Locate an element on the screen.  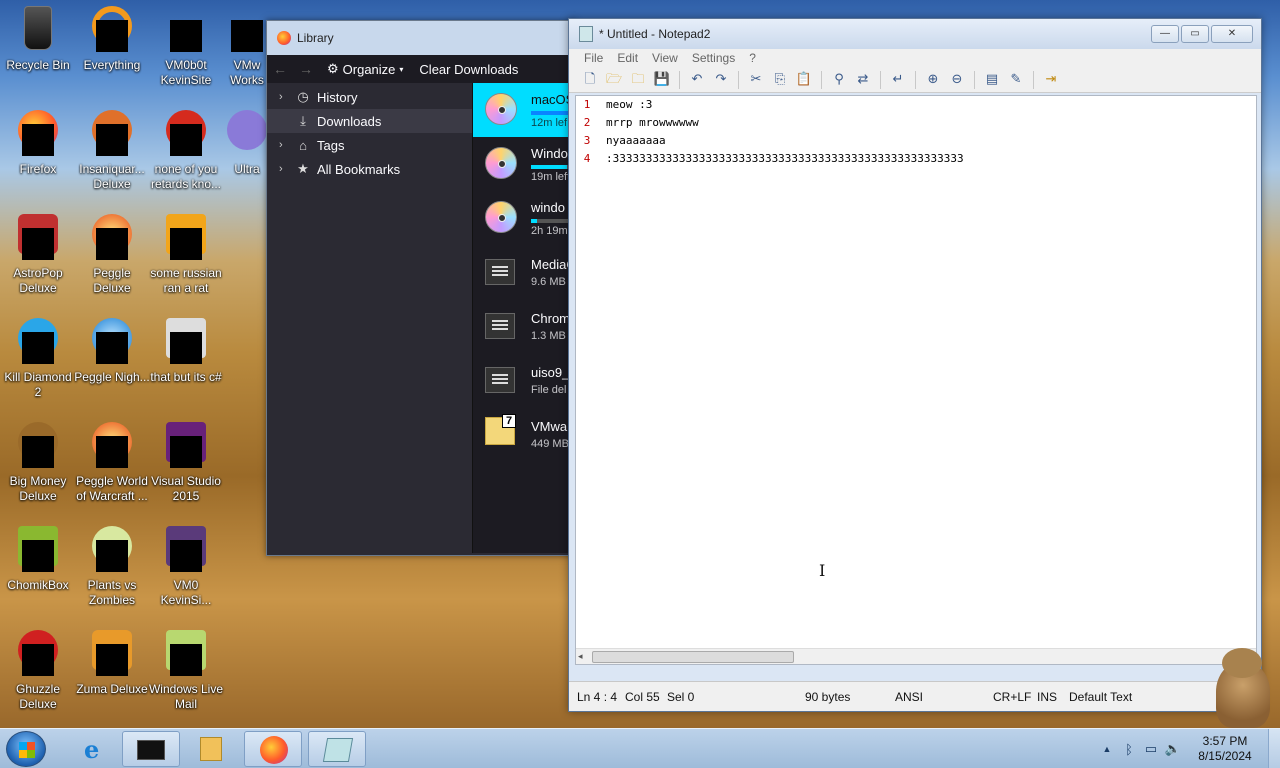
paste-icon: 📋 is located at coordinates (804, 80).